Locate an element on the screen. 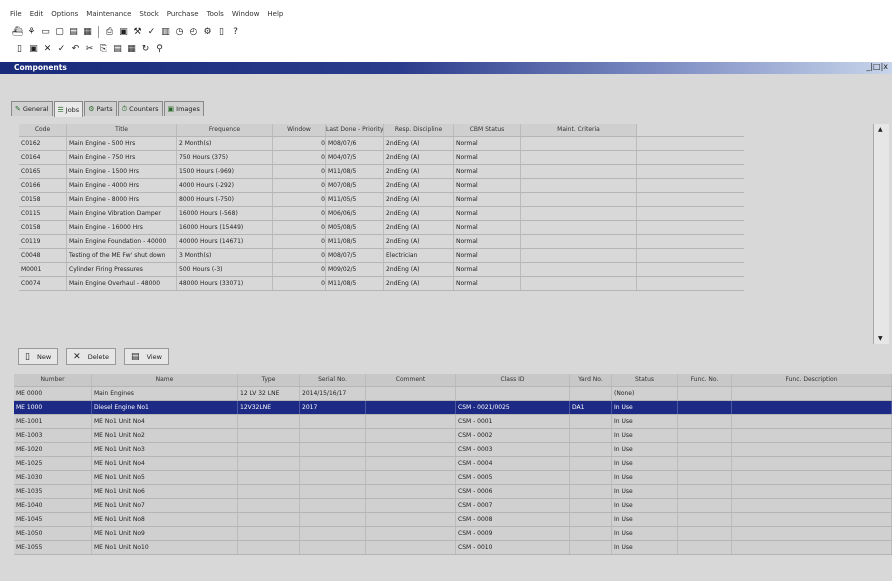 This screenshot has width=892, height=581. tab-jobs: ☰ Jobs is located at coordinates (68, 109).